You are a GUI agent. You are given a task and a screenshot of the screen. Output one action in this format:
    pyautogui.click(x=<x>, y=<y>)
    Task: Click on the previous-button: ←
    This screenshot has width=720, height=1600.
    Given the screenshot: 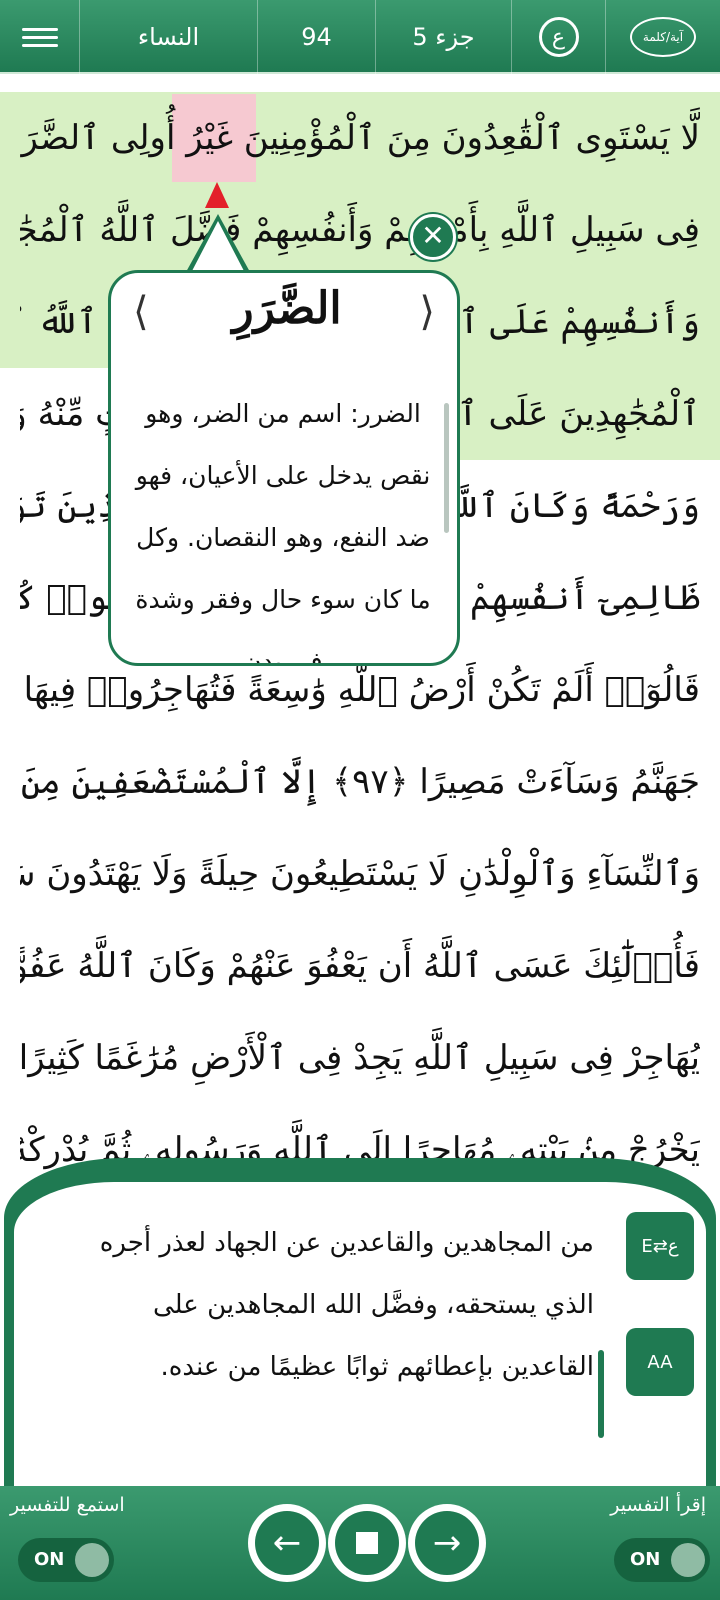 What is the action you would take?
    pyautogui.click(x=287, y=1543)
    